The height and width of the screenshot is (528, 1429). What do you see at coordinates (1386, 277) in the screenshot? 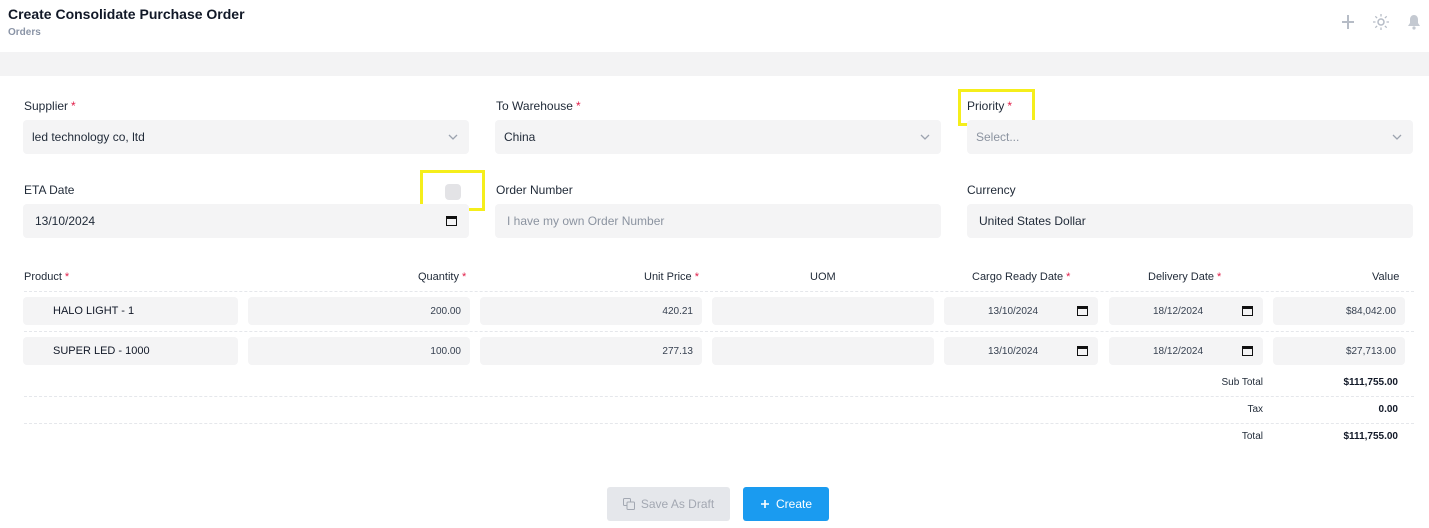
I see `col-header-value: Value` at bounding box center [1386, 277].